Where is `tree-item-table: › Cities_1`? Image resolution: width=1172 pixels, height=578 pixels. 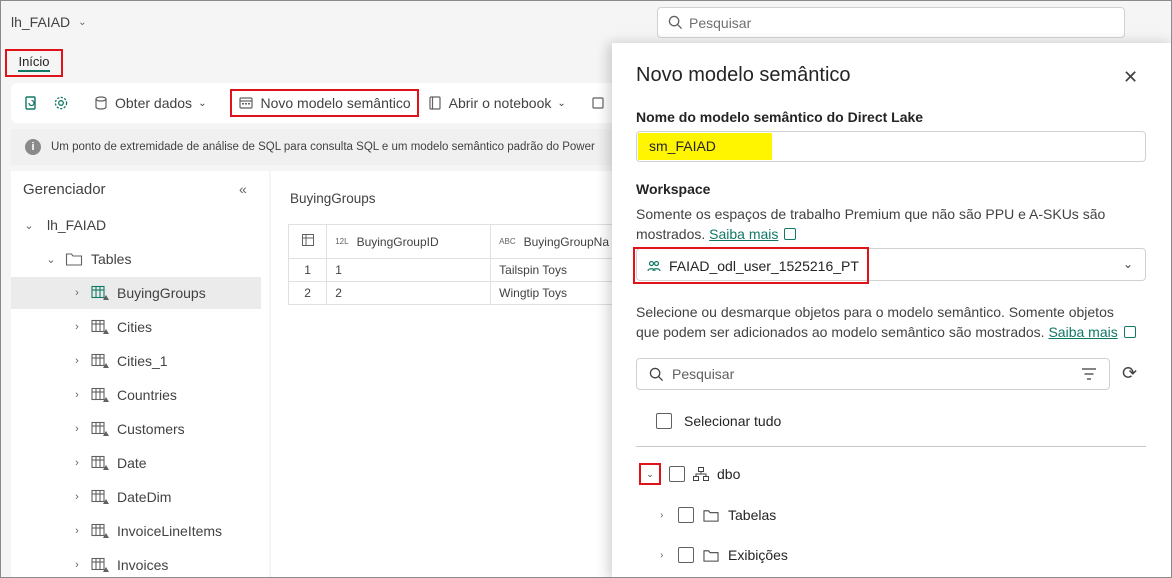 tree-item-table: › Cities_1 is located at coordinates (136, 361).